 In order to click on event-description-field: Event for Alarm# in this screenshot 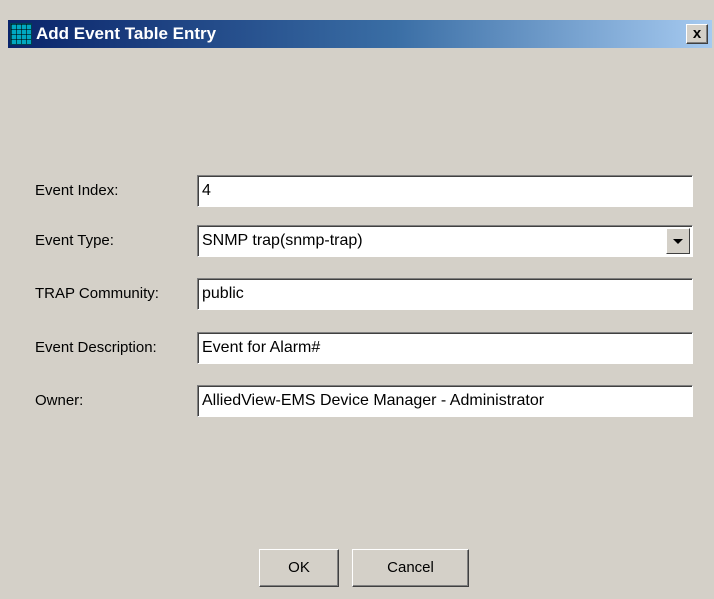, I will do `click(445, 348)`.